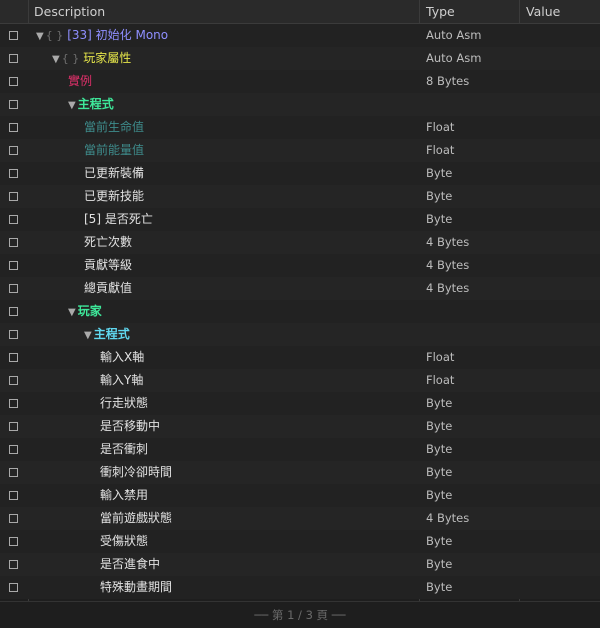 The height and width of the screenshot is (628, 600). I want to click on table-row: 當前生命值 Float, so click(300, 127).